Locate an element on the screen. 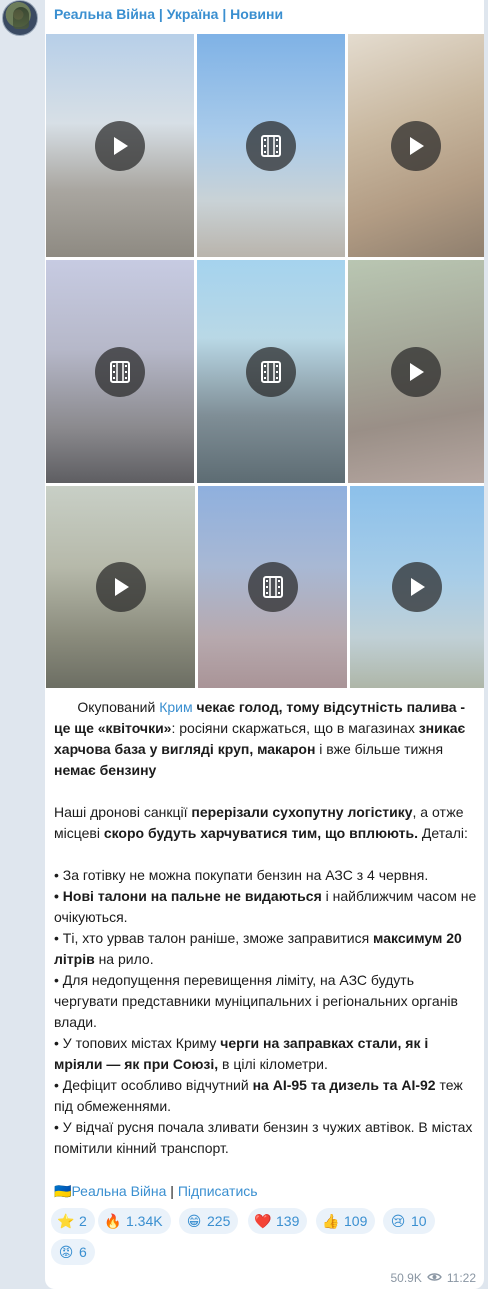 The height and width of the screenshot is (1289, 488). channel-title: Реальна Війна | Україна | Новини is located at coordinates (168, 14).